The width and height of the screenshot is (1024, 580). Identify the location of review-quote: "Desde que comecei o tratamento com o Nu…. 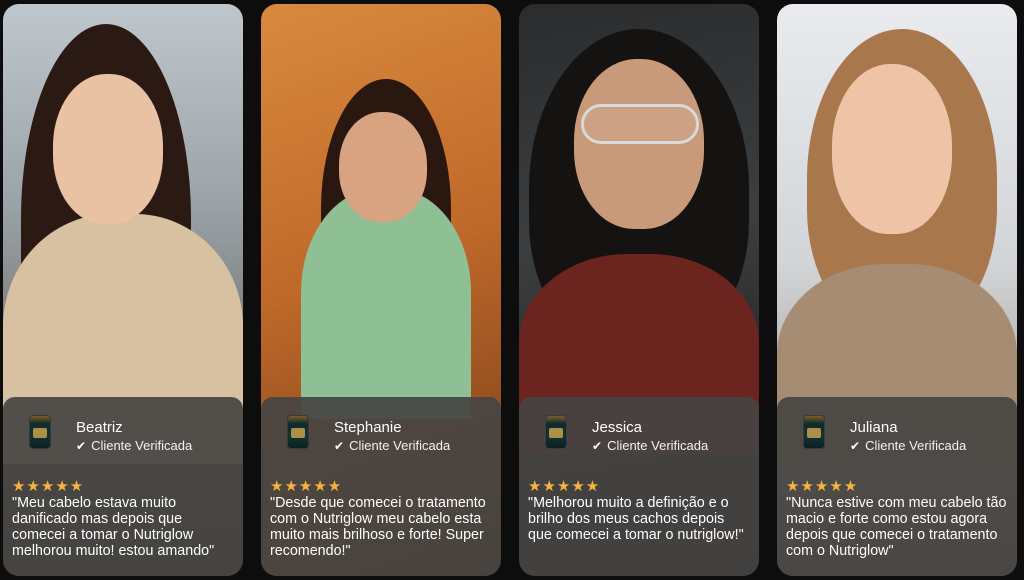
(378, 527).